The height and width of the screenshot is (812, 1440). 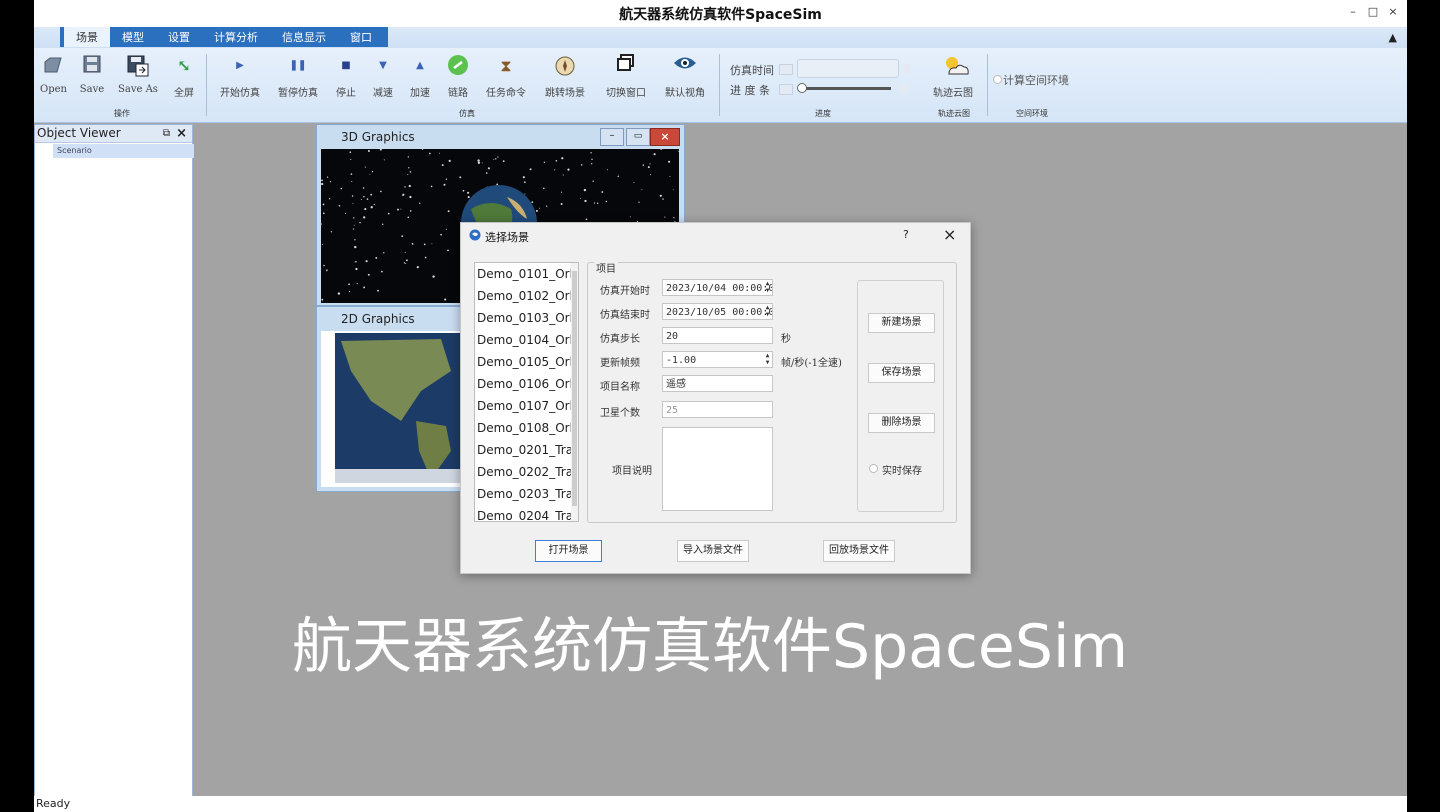 What do you see at coordinates (138, 66) in the screenshot?
I see `save-as-icon` at bounding box center [138, 66].